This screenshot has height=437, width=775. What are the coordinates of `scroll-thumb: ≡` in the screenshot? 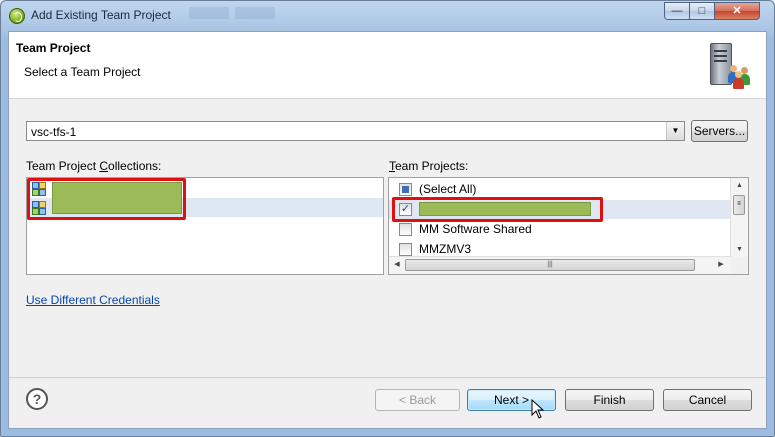 It's located at (739, 205).